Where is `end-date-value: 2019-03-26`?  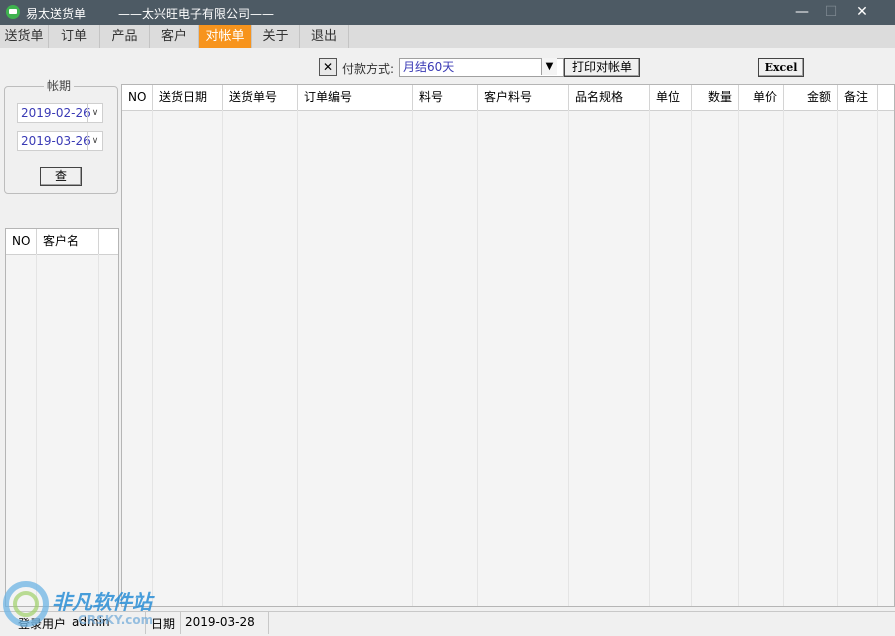 end-date-value: 2019-03-26 is located at coordinates (56, 141).